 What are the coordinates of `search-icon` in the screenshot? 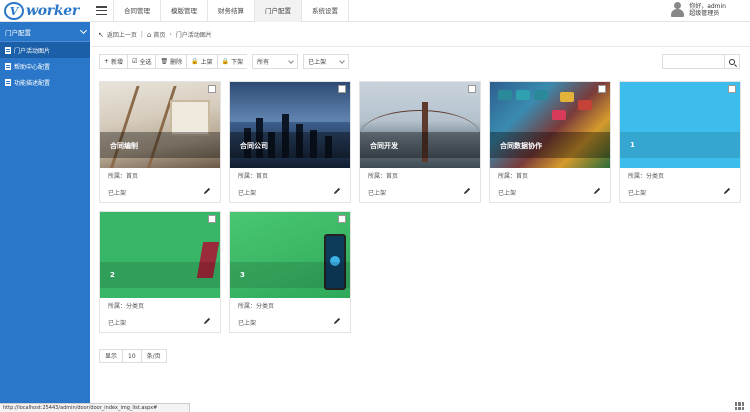 It's located at (732, 61).